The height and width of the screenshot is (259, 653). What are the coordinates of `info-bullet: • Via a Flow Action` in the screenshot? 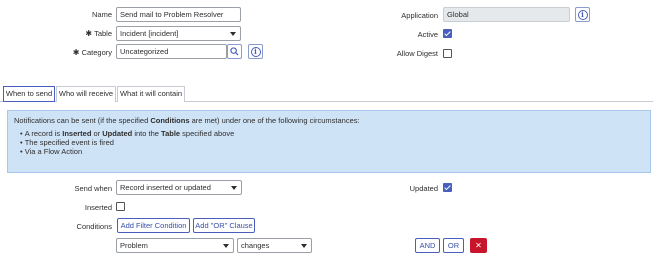 It's located at (51, 151).